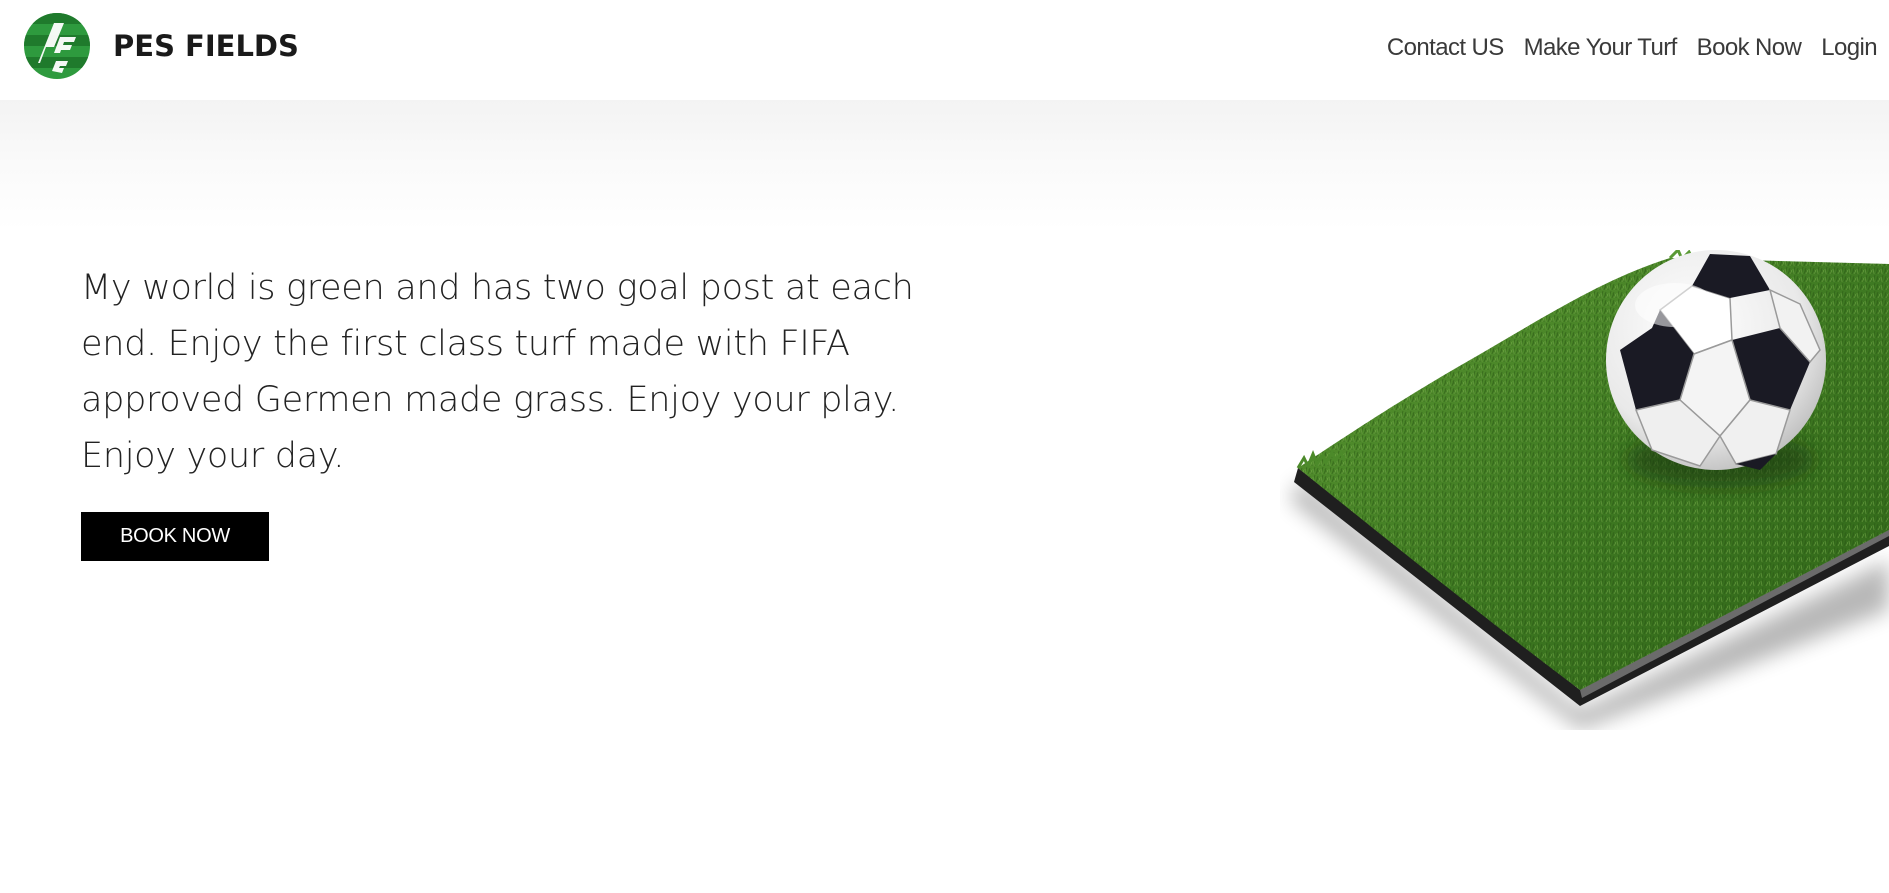  What do you see at coordinates (944, 165) in the screenshot?
I see `hero-top-fade` at bounding box center [944, 165].